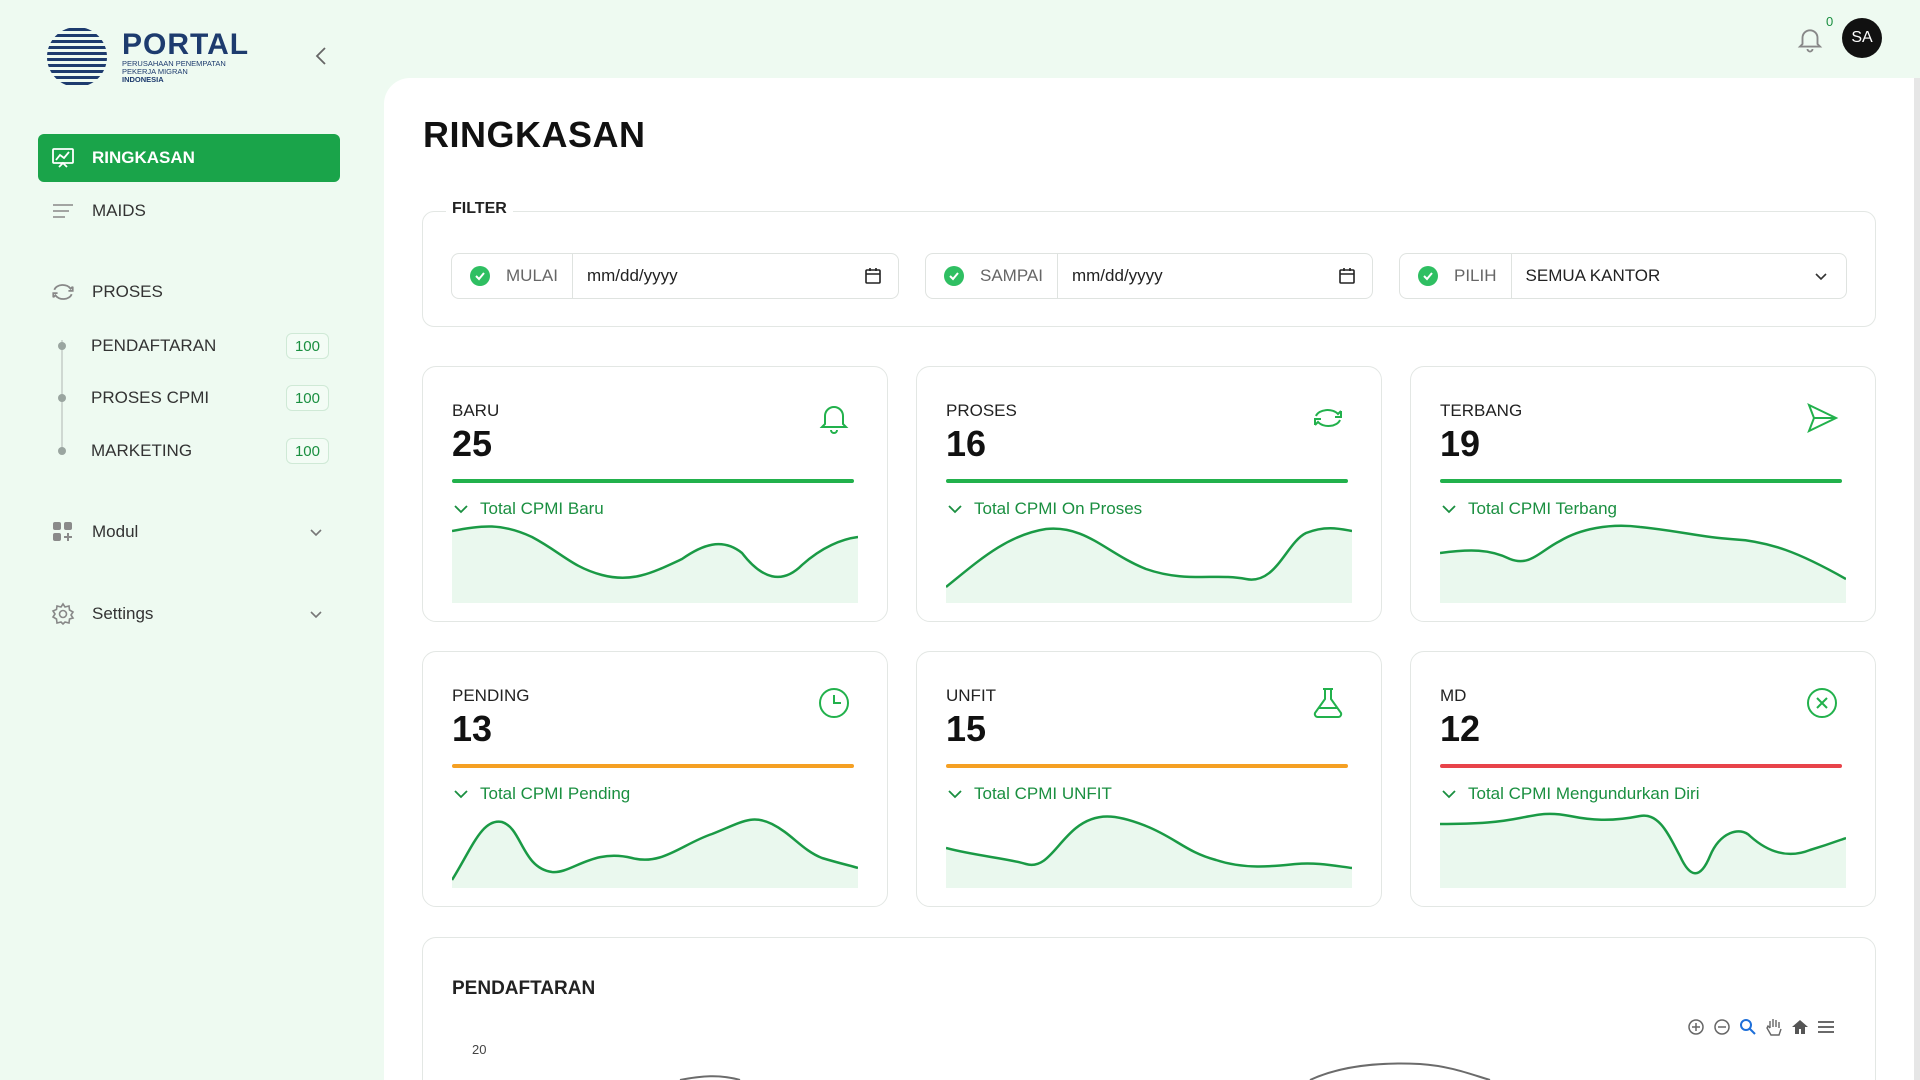  What do you see at coordinates (1761, 1027) in the screenshot?
I see `chart-toolbar` at bounding box center [1761, 1027].